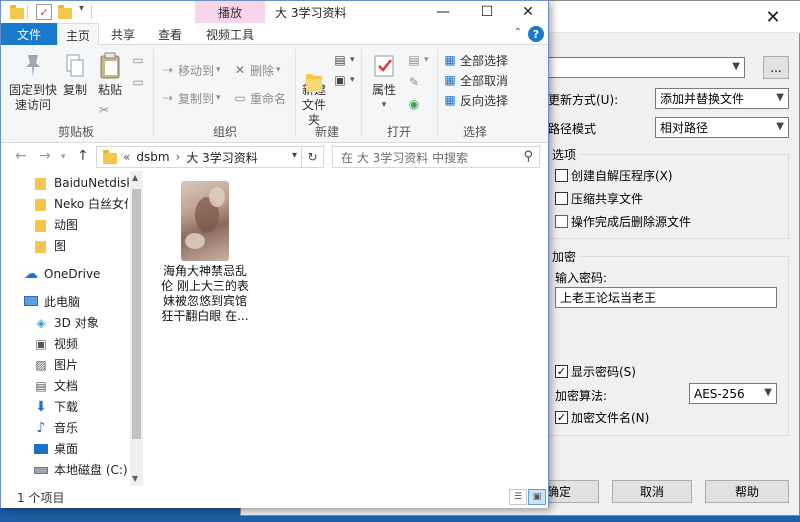 The height and width of the screenshot is (522, 800). Describe the element at coordinates (75, 132) in the screenshot. I see `clipboard-group-label: 剪贴板` at that location.